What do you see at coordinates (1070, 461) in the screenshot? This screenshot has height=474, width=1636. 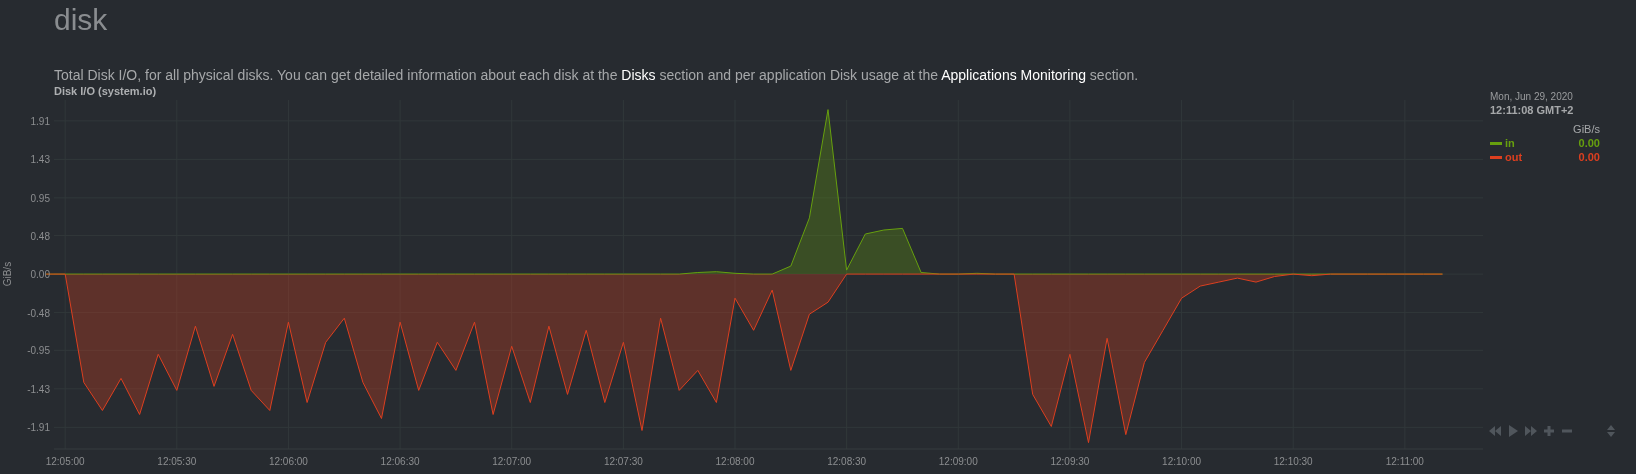 I see `x-tick-label: 12:09:30` at bounding box center [1070, 461].